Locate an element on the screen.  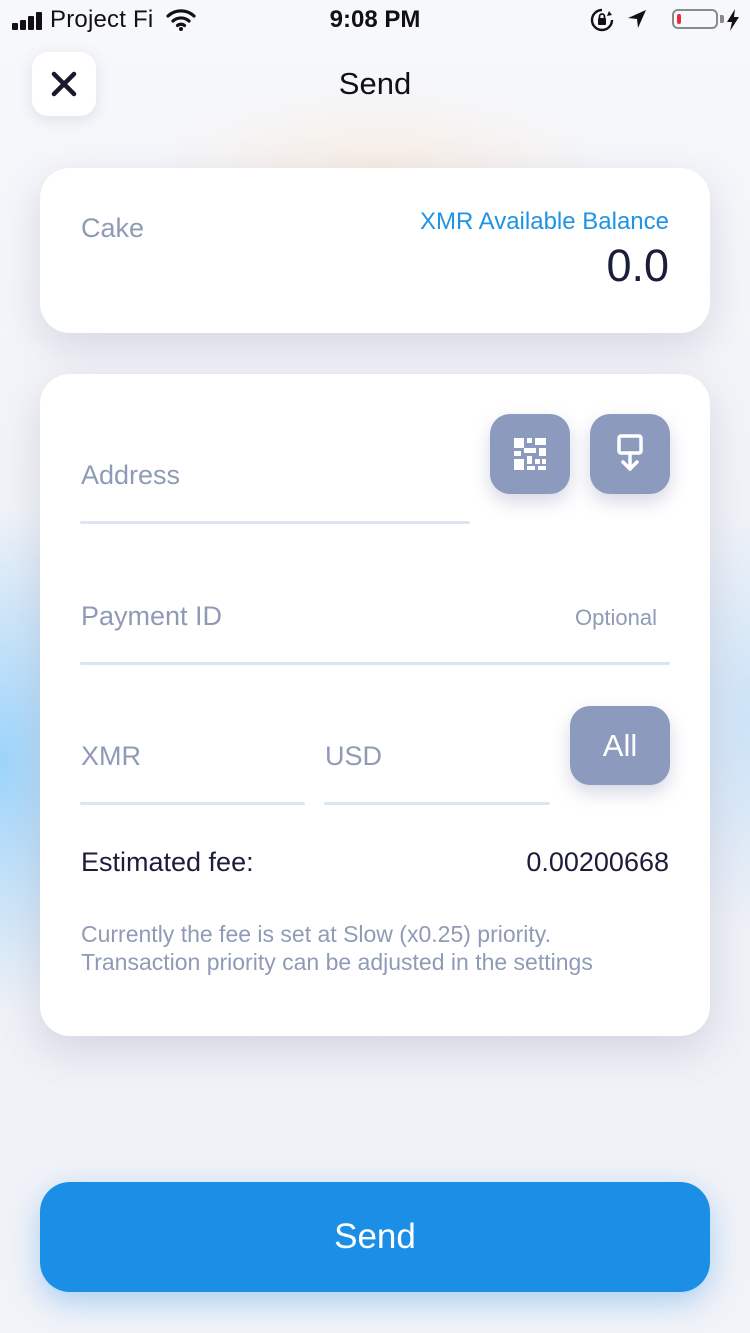
scan-qr-button is located at coordinates (530, 454).